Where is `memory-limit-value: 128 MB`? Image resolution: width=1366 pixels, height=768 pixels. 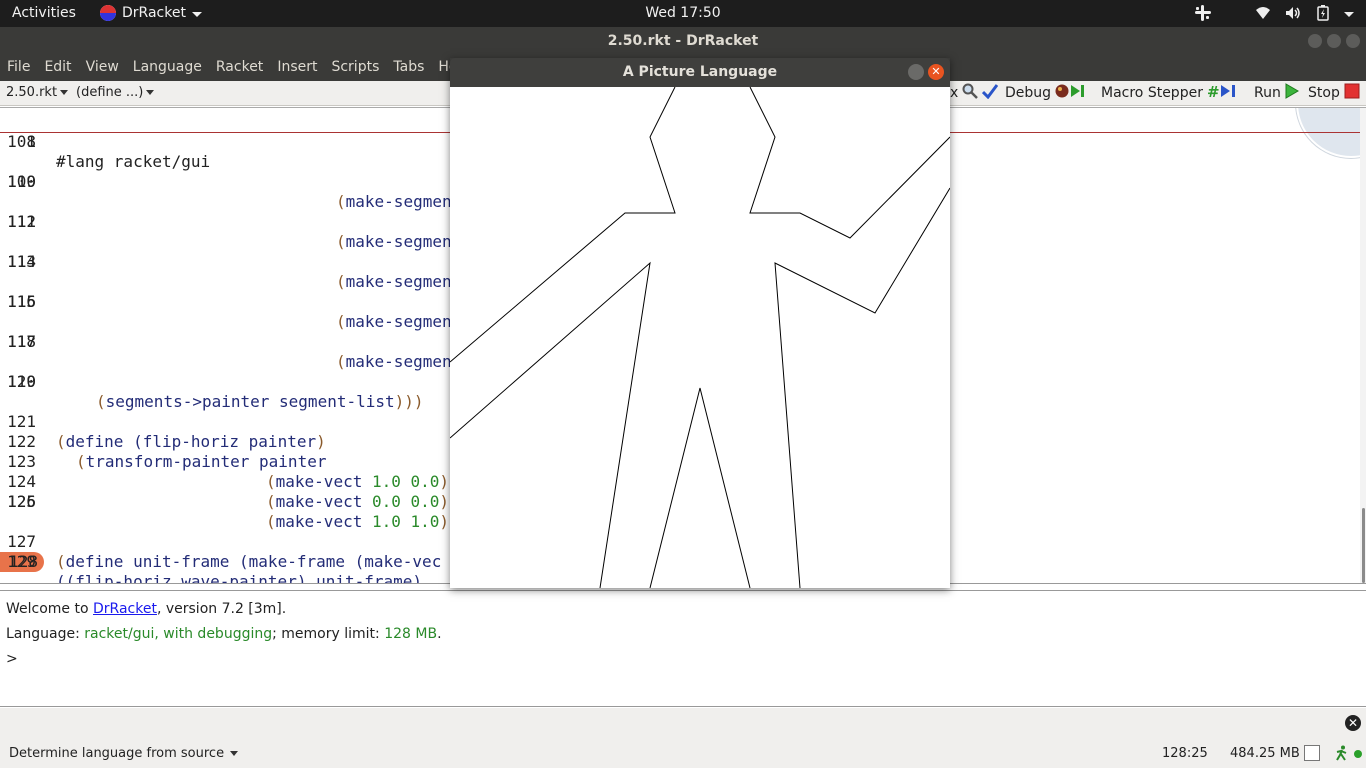
memory-limit-value: 128 MB is located at coordinates (411, 634).